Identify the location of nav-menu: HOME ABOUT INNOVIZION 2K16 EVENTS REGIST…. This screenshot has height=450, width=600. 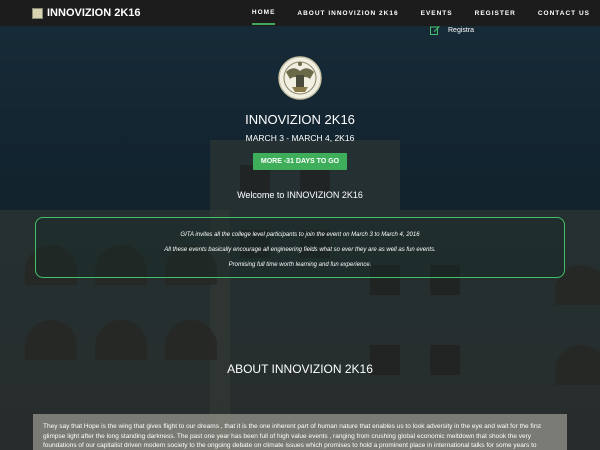
(410, 13).